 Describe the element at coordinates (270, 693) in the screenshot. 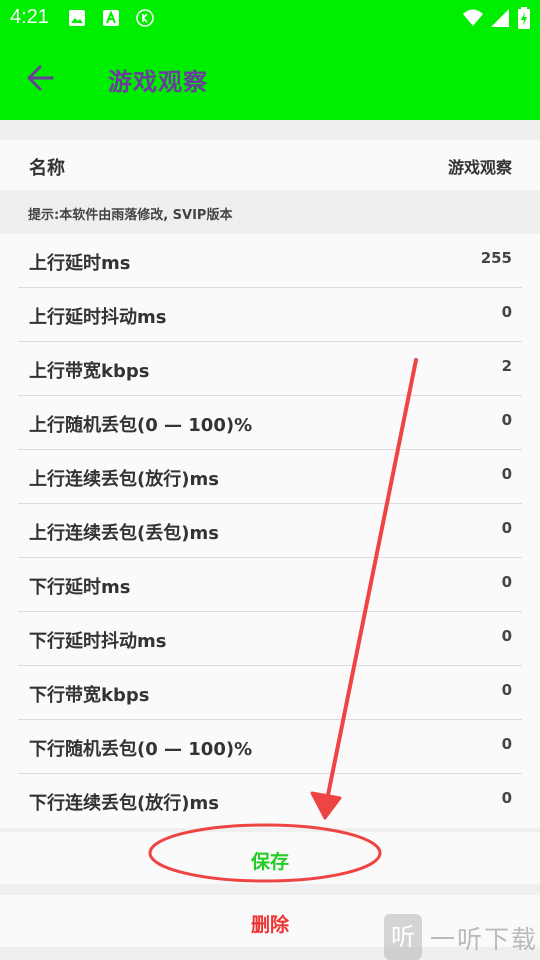

I see `setting-row: 下行带宽kbps 0` at that location.